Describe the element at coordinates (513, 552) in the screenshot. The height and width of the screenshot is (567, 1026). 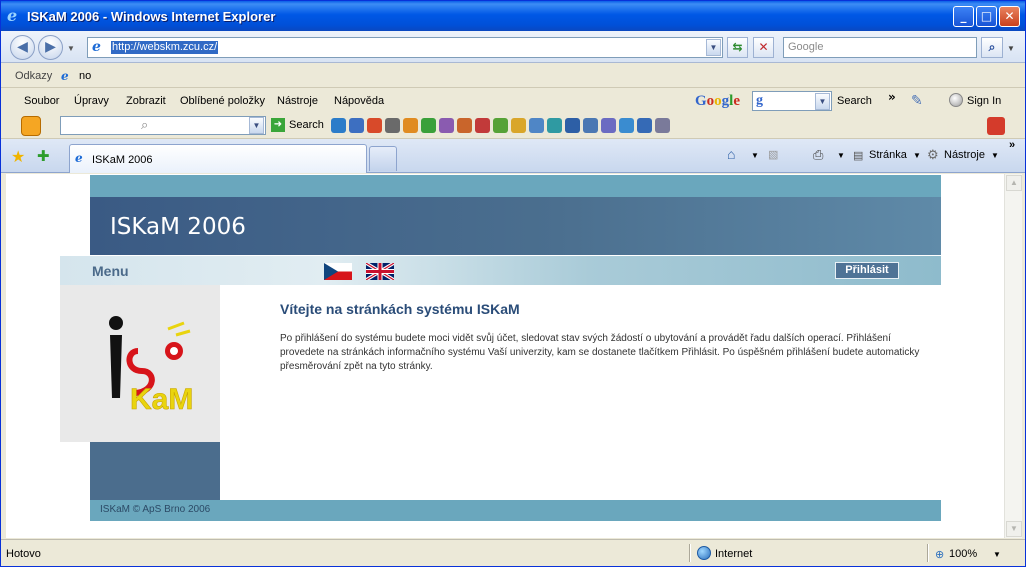
I see `status-bar: Hotovo Internet ⊕ 100% ▼` at that location.